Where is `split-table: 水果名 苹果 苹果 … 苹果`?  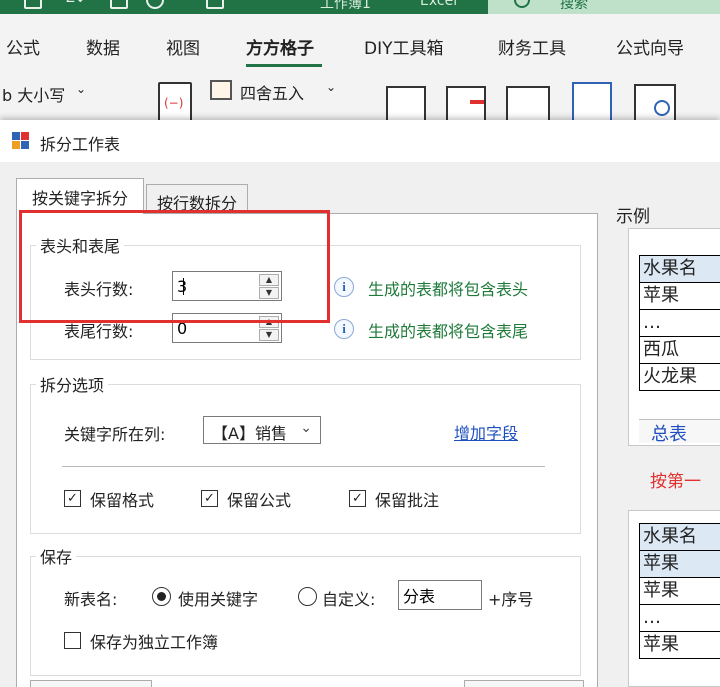
split-table: 水果名 苹果 苹果 … 苹果 is located at coordinates (679, 591).